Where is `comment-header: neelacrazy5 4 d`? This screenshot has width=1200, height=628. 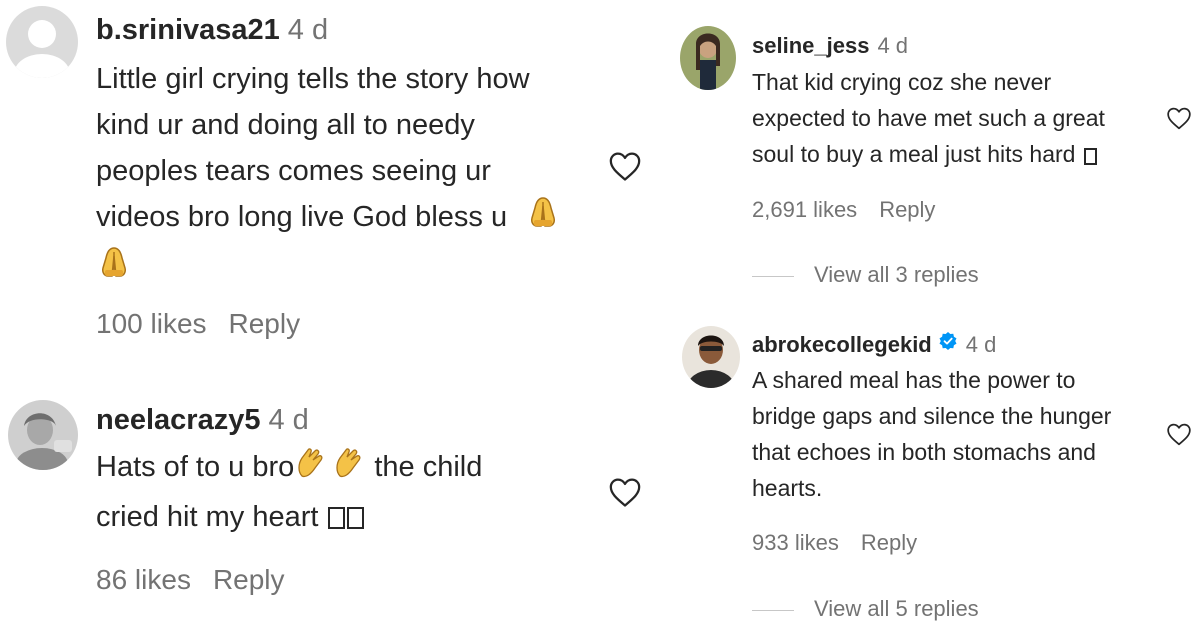
comment-header: neelacrazy5 4 d is located at coordinates (202, 420).